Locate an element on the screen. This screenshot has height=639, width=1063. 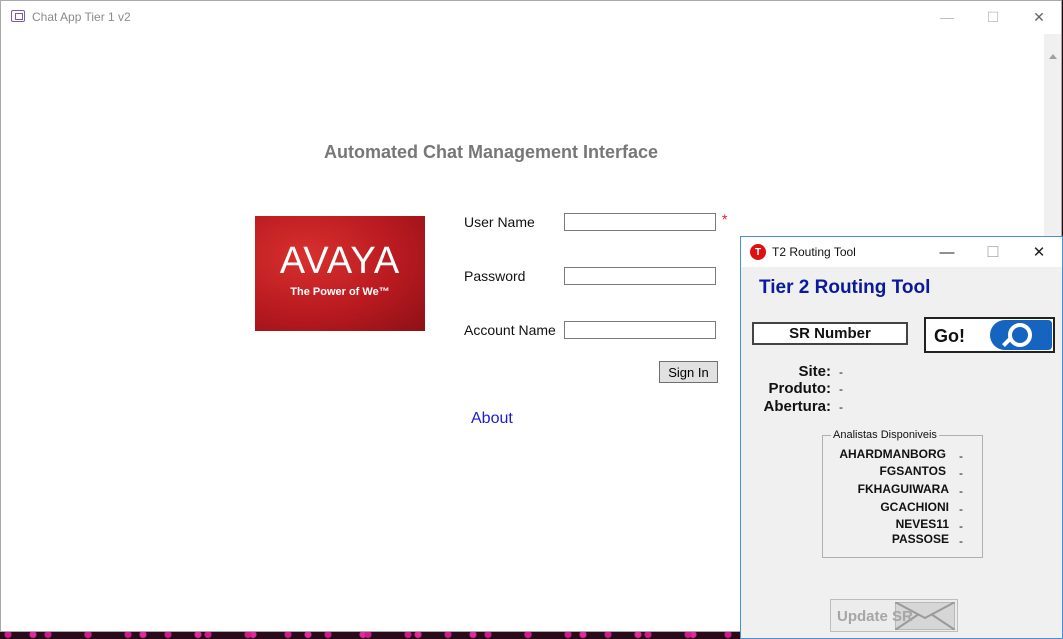
go-button: Go! is located at coordinates (989, 335).